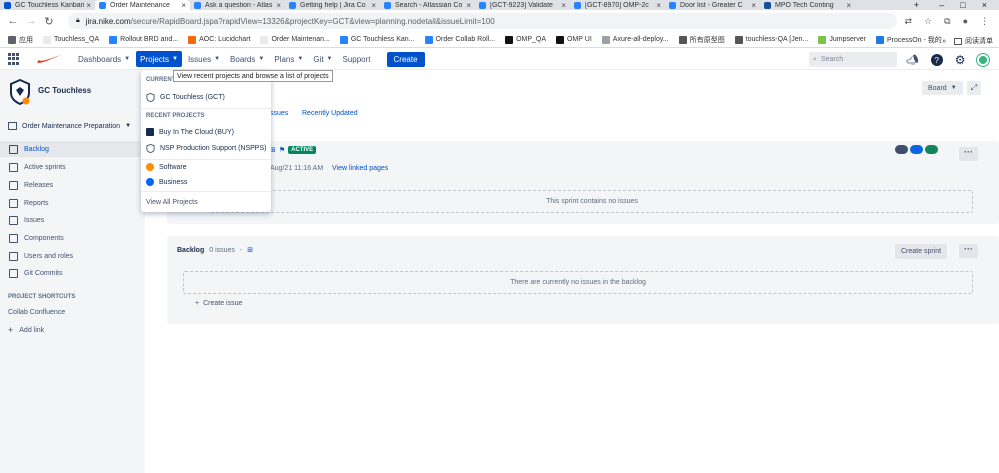  What do you see at coordinates (72, 149) in the screenshot?
I see `sidebar-item-backlog: Backlog` at bounding box center [72, 149].